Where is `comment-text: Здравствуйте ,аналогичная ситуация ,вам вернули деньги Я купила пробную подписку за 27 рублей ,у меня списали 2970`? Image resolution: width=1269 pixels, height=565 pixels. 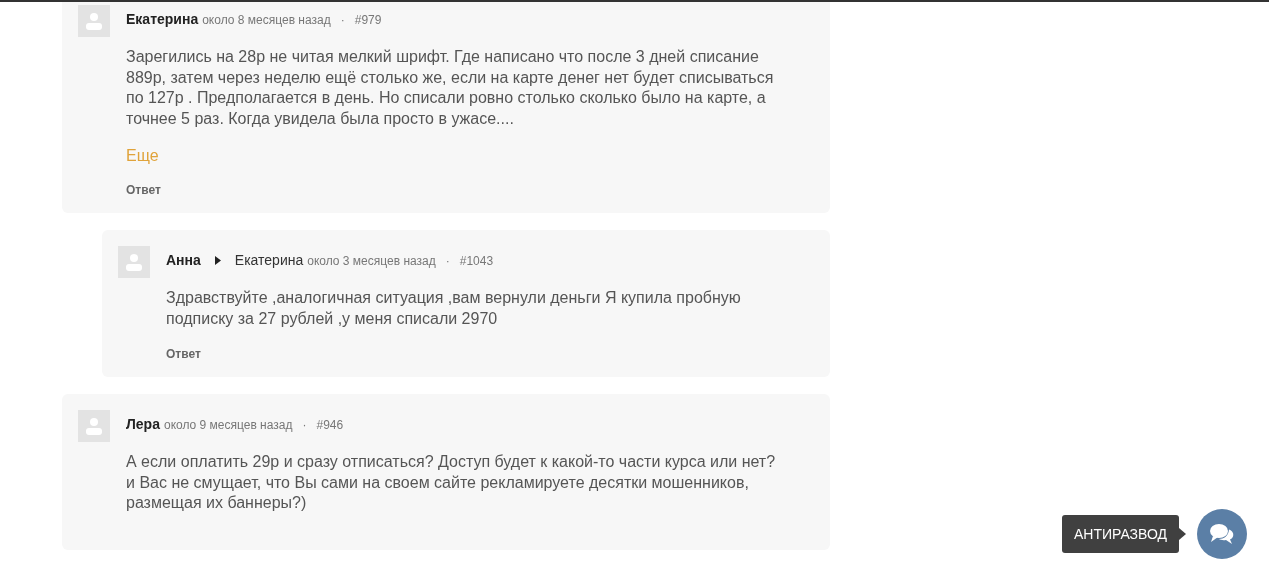 comment-text: Здравствуйте ,аналогичная ситуация ,вам вернули деньги Я купила пробную подписку за 27 рублей ,у меня списали 2970 is located at coordinates (454, 308).